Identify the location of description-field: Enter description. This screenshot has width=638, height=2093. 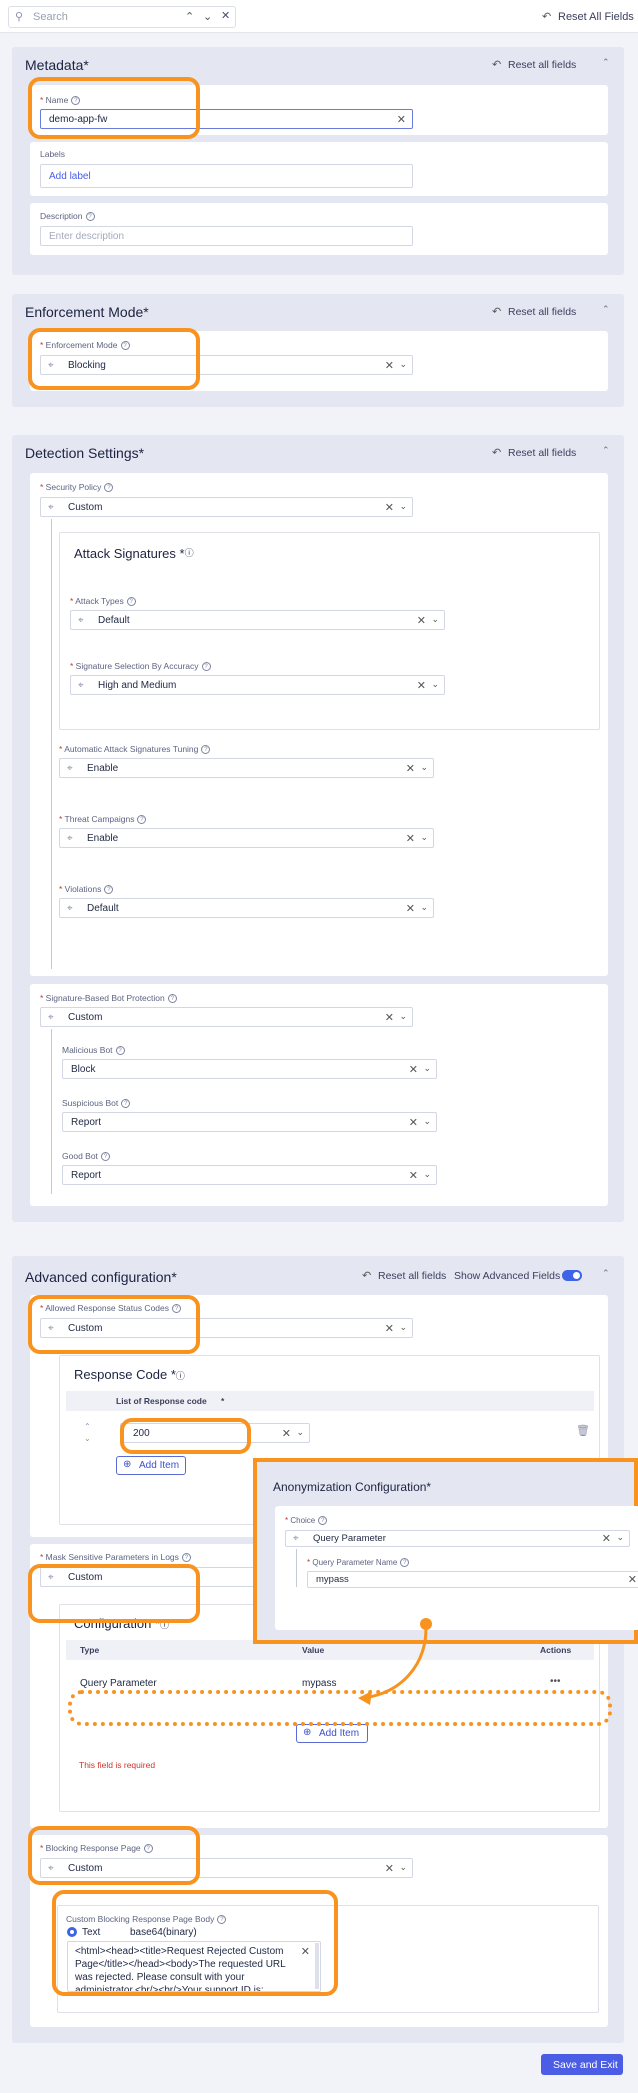
(226, 236).